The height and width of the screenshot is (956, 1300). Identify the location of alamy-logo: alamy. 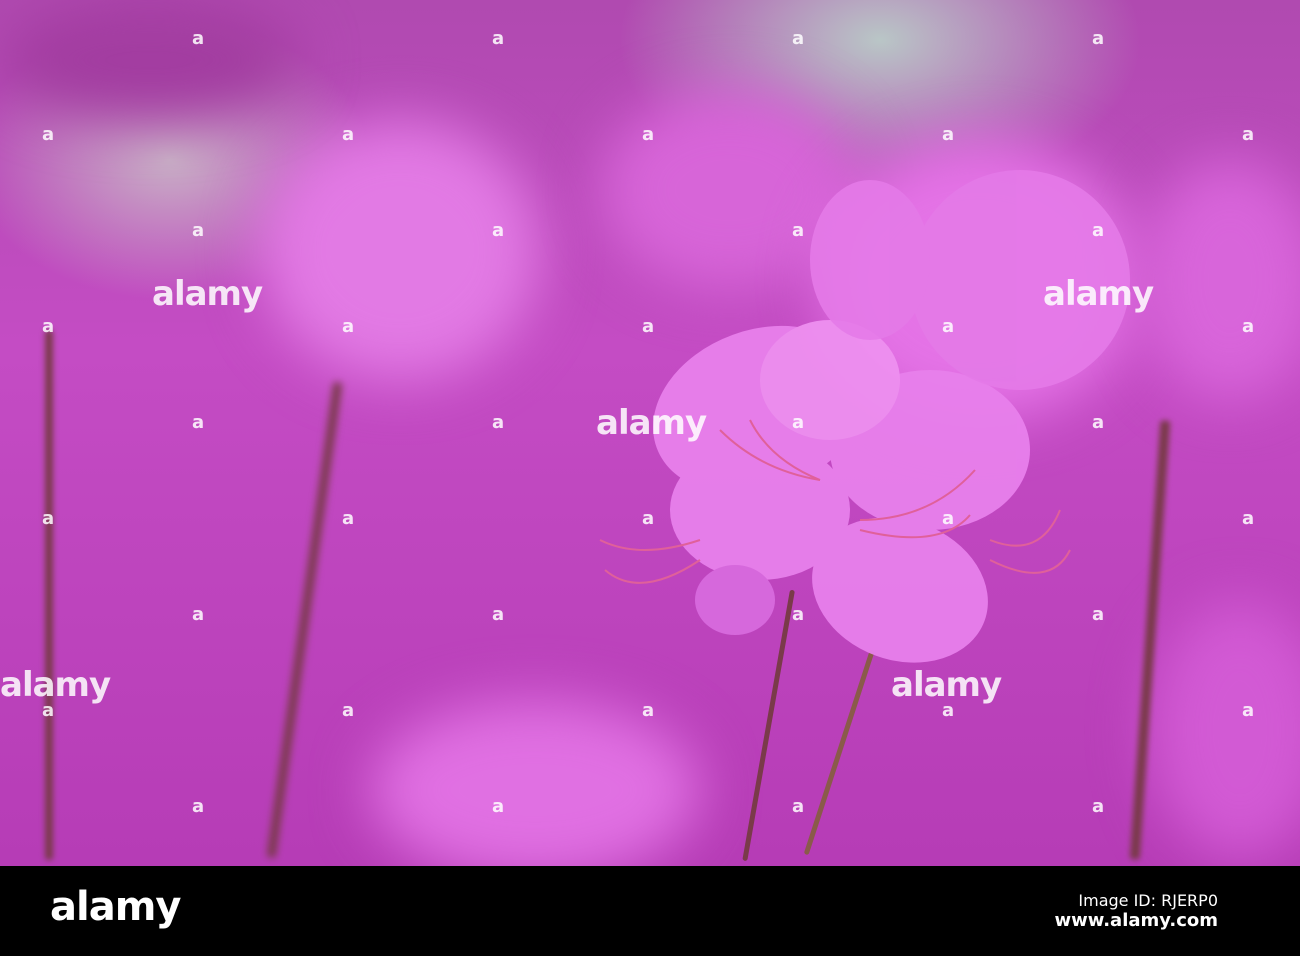
(115, 907).